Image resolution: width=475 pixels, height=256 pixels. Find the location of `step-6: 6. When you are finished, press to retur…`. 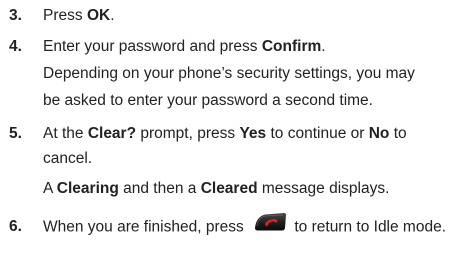

step-6: 6. When you are finished, press to retur… is located at coordinates (237, 227).